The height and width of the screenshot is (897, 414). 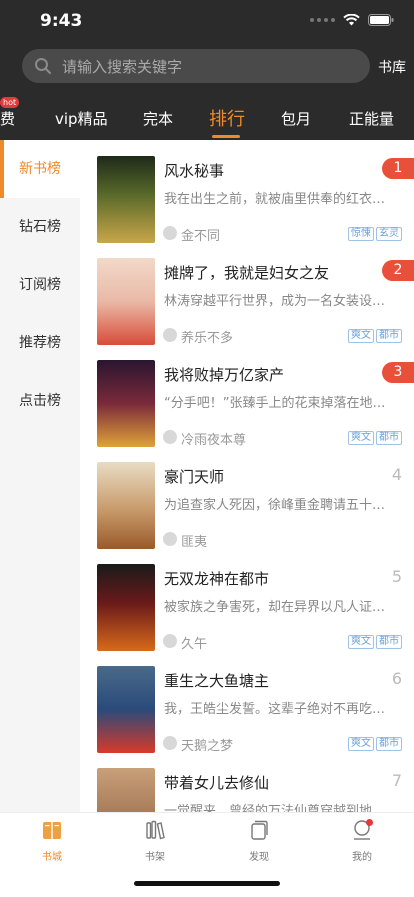 I want to click on rank-number: 7, so click(x=396, y=780).